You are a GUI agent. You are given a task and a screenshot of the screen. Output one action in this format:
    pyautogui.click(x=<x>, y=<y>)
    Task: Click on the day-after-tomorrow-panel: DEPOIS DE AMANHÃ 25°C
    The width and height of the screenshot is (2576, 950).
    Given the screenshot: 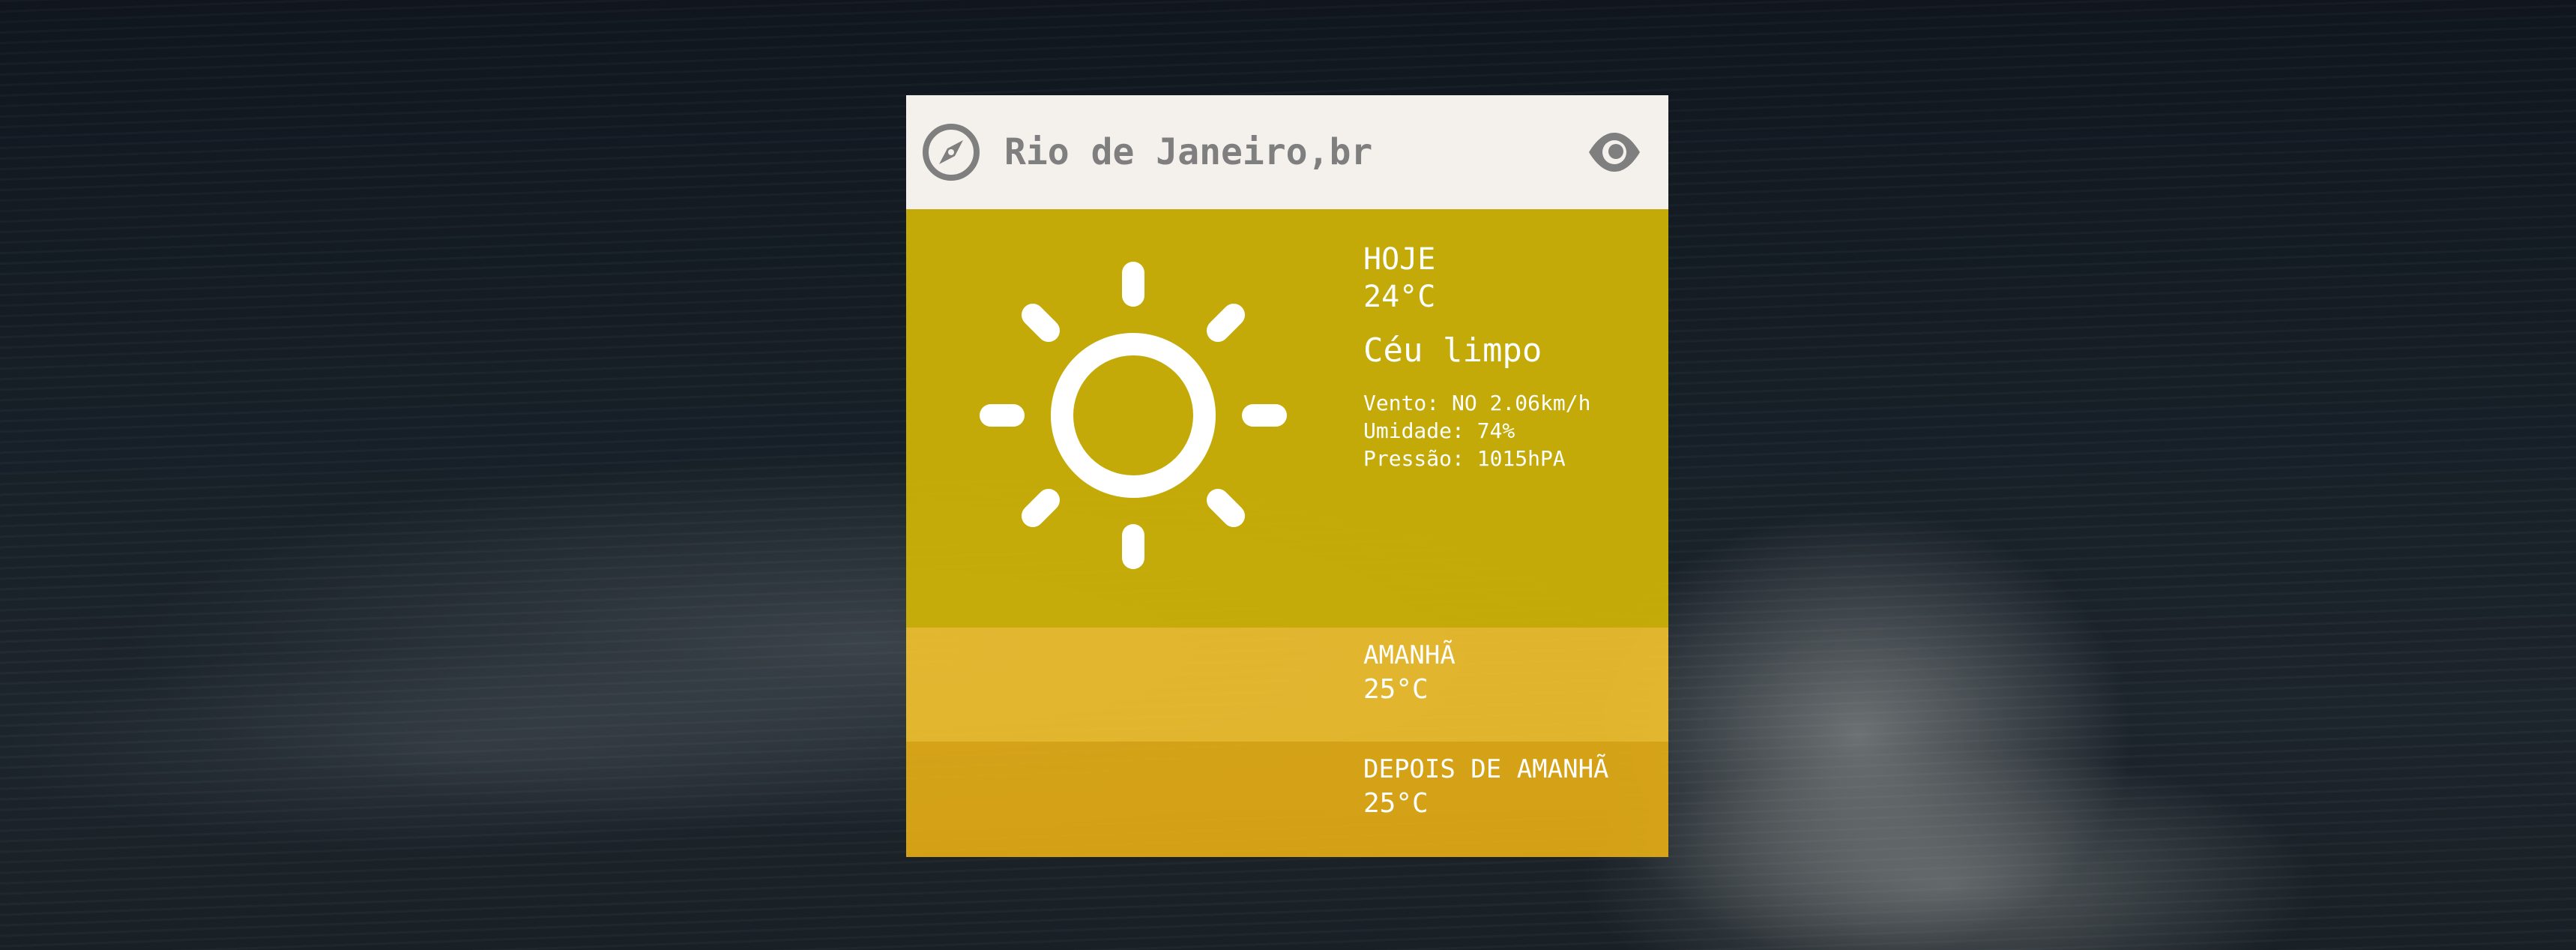 What is the action you would take?
    pyautogui.click(x=1287, y=800)
    